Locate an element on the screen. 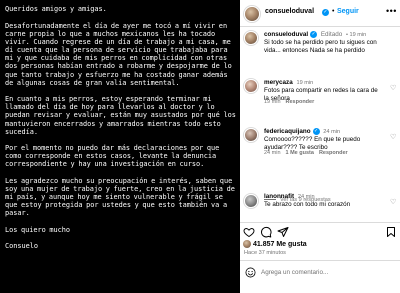  follow-button: Seguir is located at coordinates (348, 11).